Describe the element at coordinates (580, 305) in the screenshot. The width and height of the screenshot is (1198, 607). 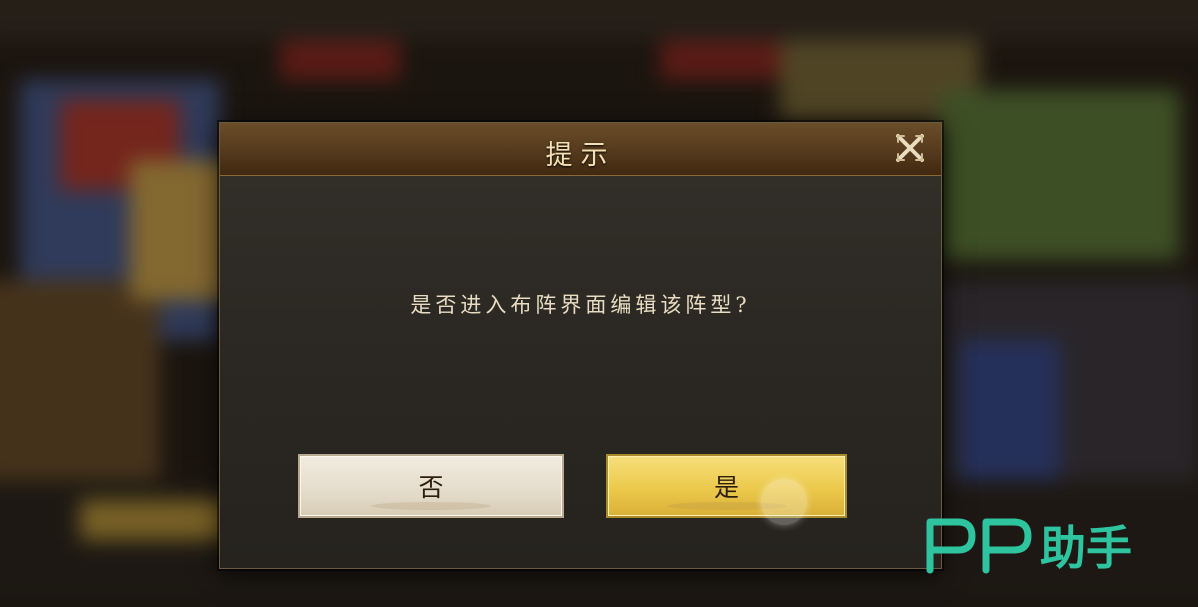
I see `dialog-message: 是否进入布阵界面编辑该阵型?` at that location.